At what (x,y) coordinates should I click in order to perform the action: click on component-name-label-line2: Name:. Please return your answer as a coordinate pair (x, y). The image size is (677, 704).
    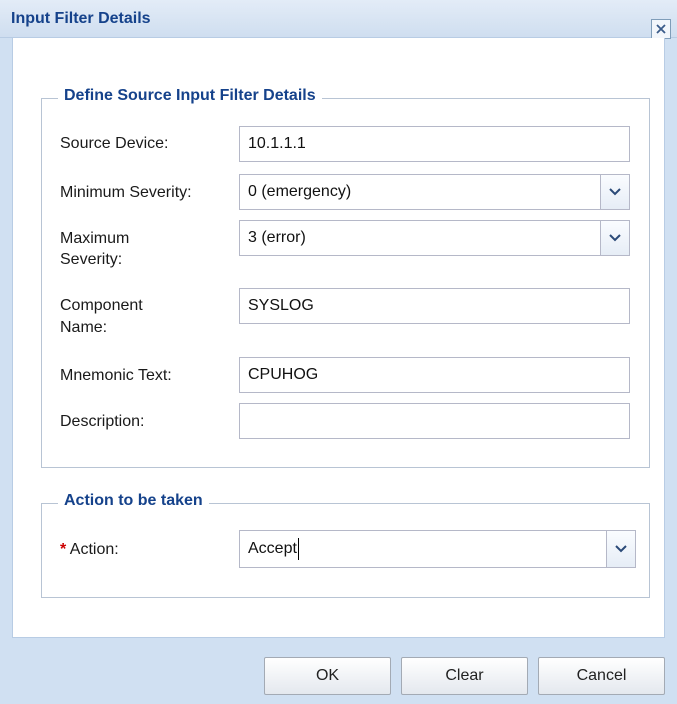
    Looking at the image, I should click on (84, 327).